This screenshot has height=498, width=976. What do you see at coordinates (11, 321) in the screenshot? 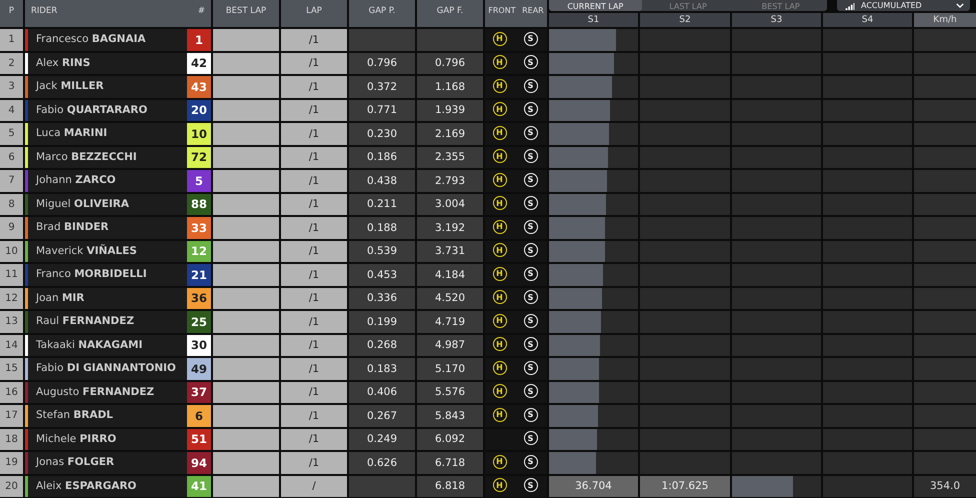
I see `position-cell: 13` at bounding box center [11, 321].